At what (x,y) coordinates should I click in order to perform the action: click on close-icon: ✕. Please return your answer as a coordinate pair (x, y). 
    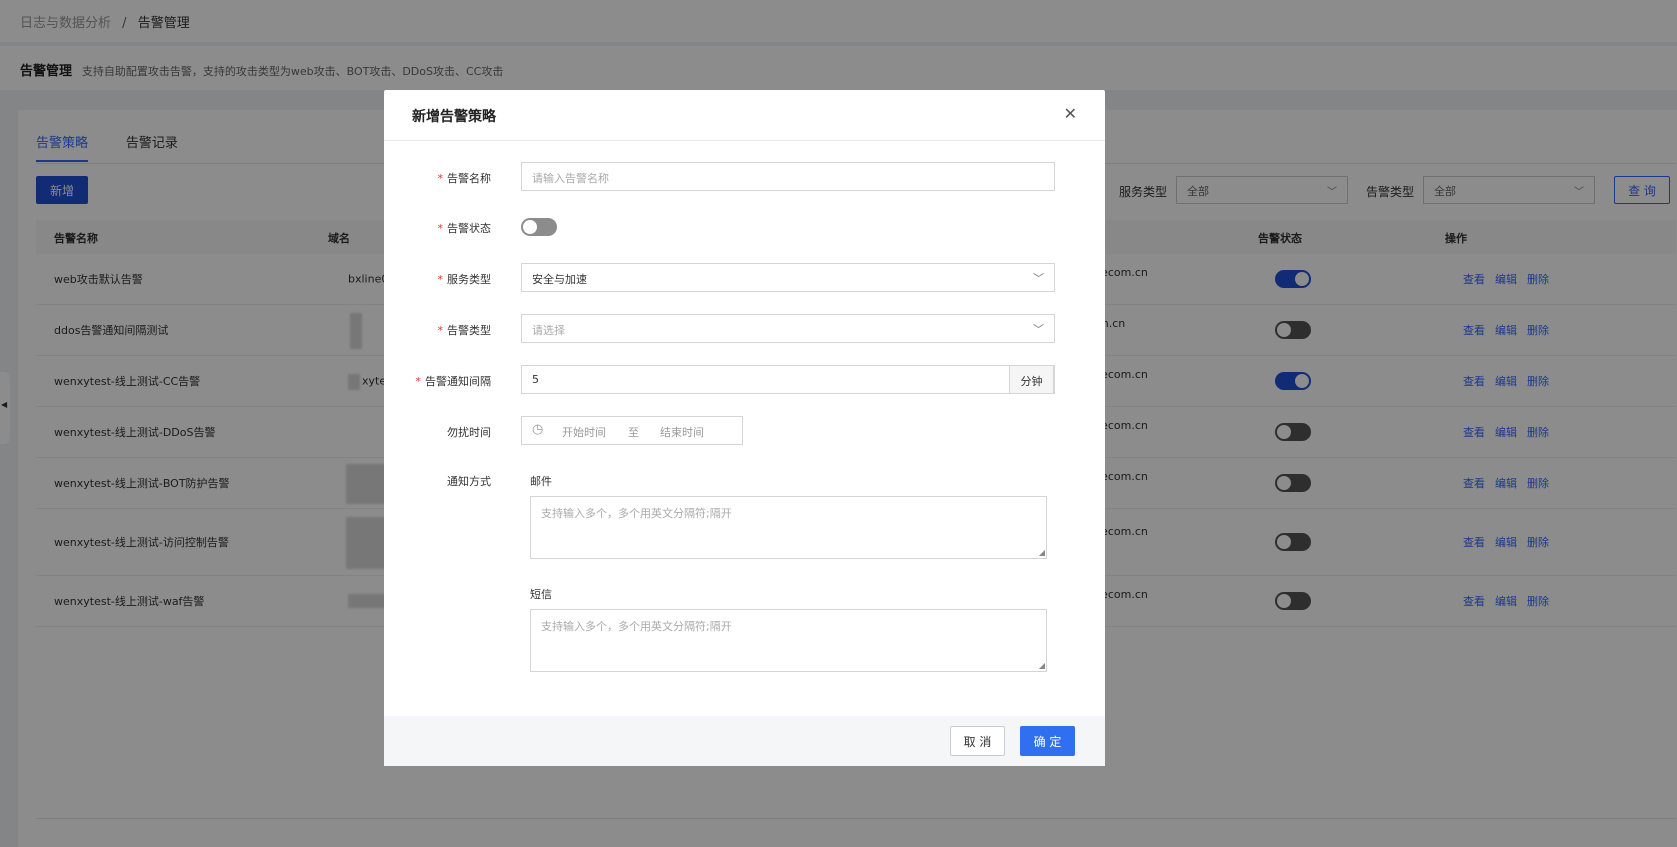
    Looking at the image, I should click on (1070, 113).